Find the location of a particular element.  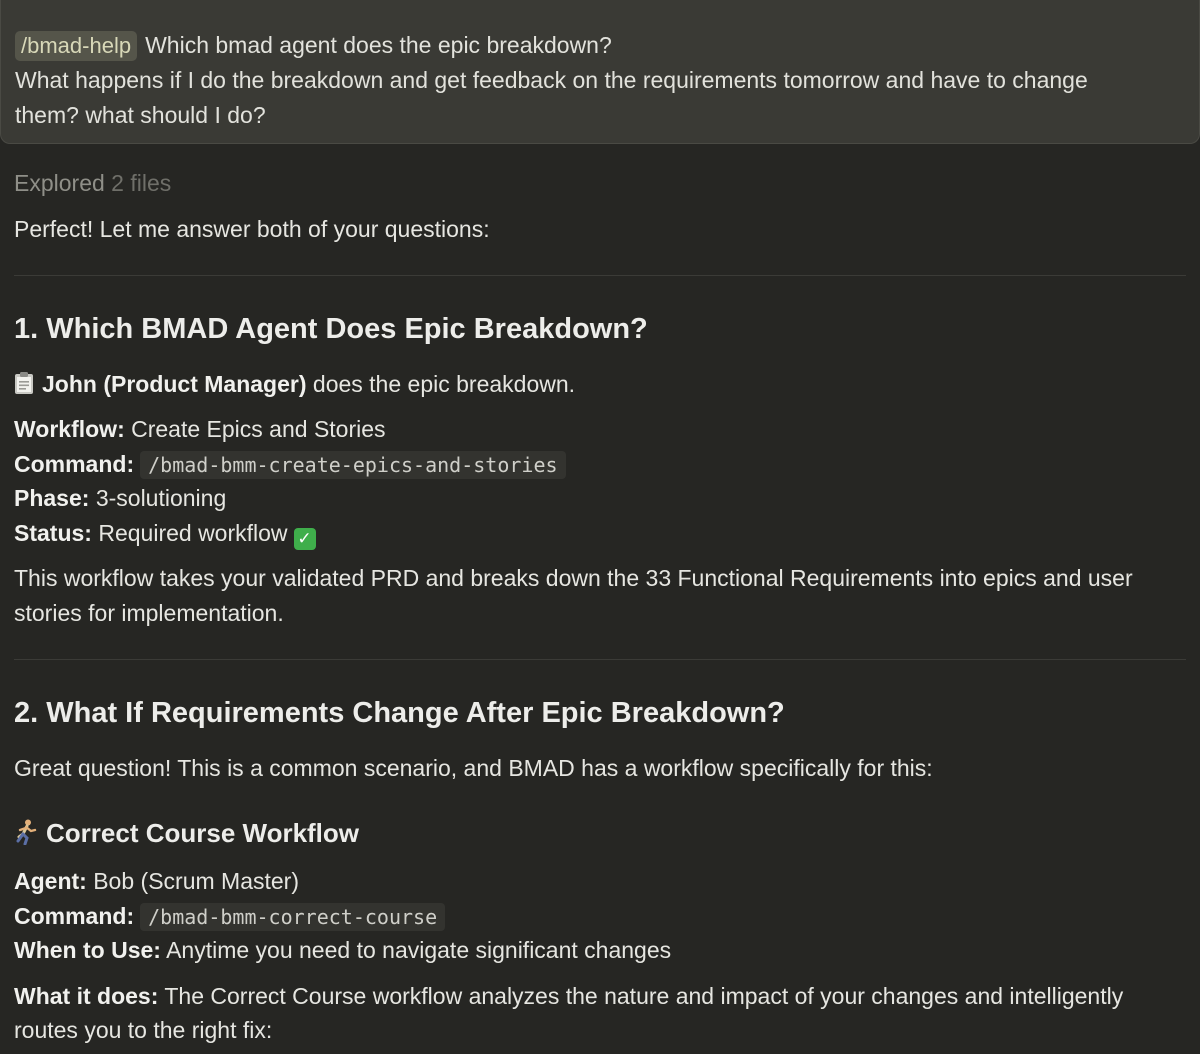

slash-command-chip: /bmad-help is located at coordinates (76, 46).